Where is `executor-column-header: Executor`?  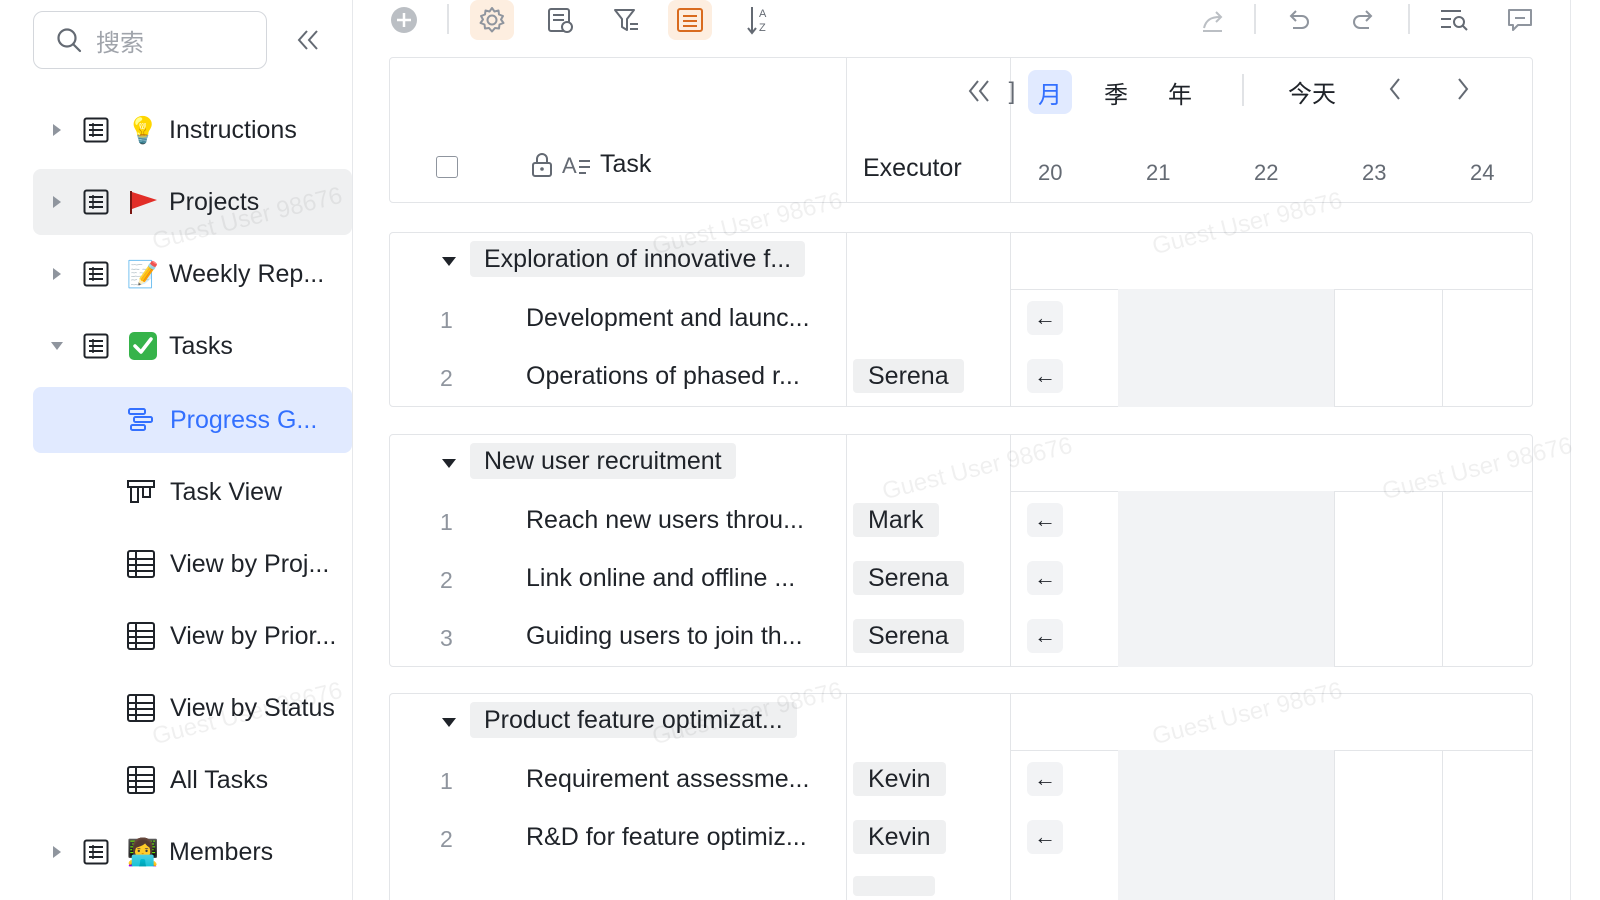 executor-column-header: Executor is located at coordinates (912, 168).